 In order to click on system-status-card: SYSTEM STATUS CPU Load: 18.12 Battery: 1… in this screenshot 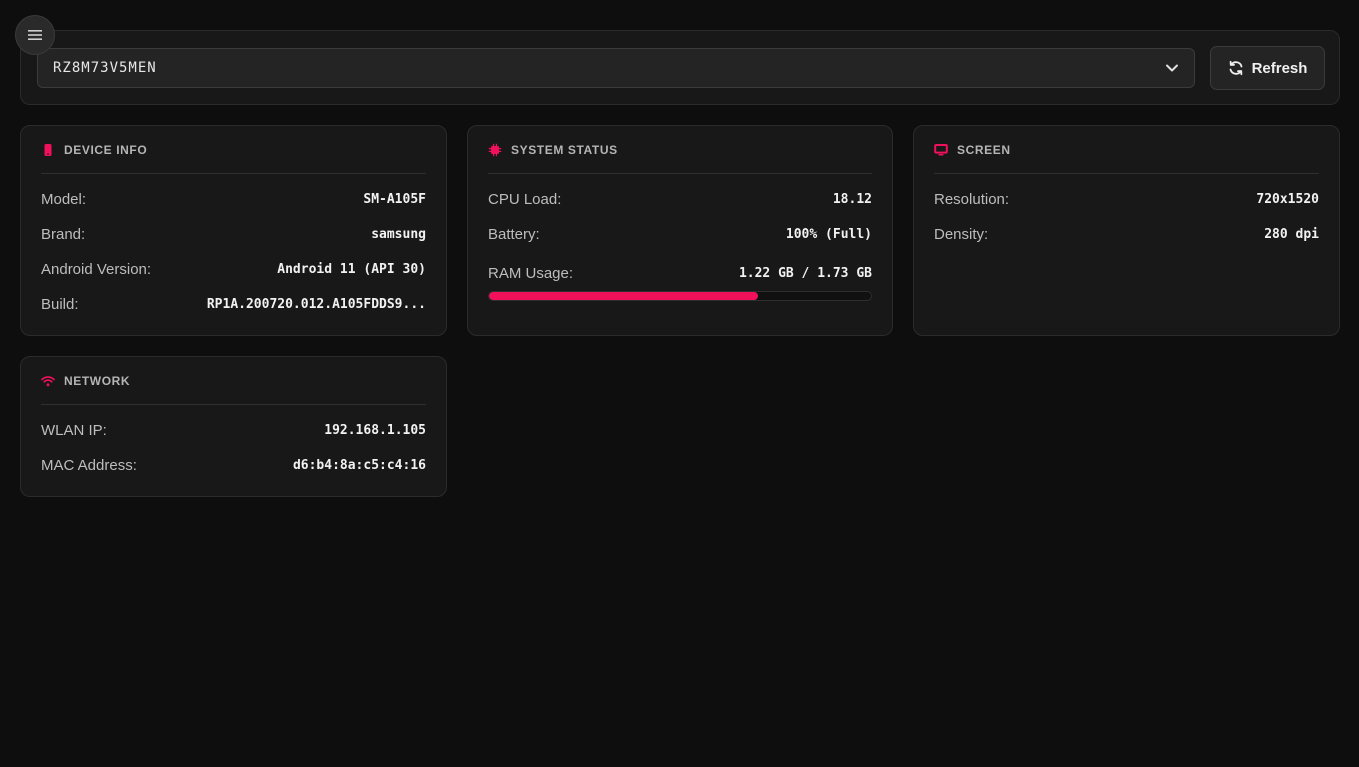, I will do `click(680, 230)`.